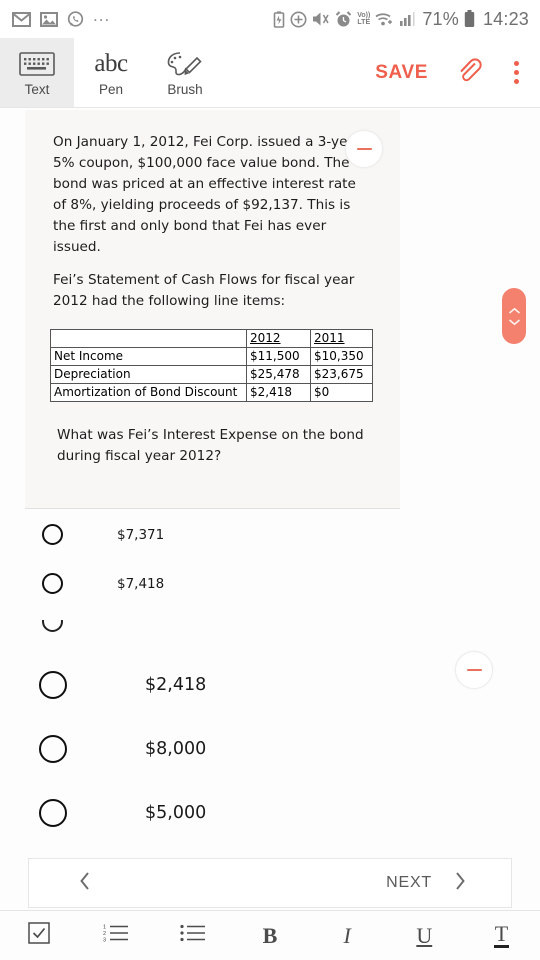  I want to click on underline-icon: U, so click(424, 935).